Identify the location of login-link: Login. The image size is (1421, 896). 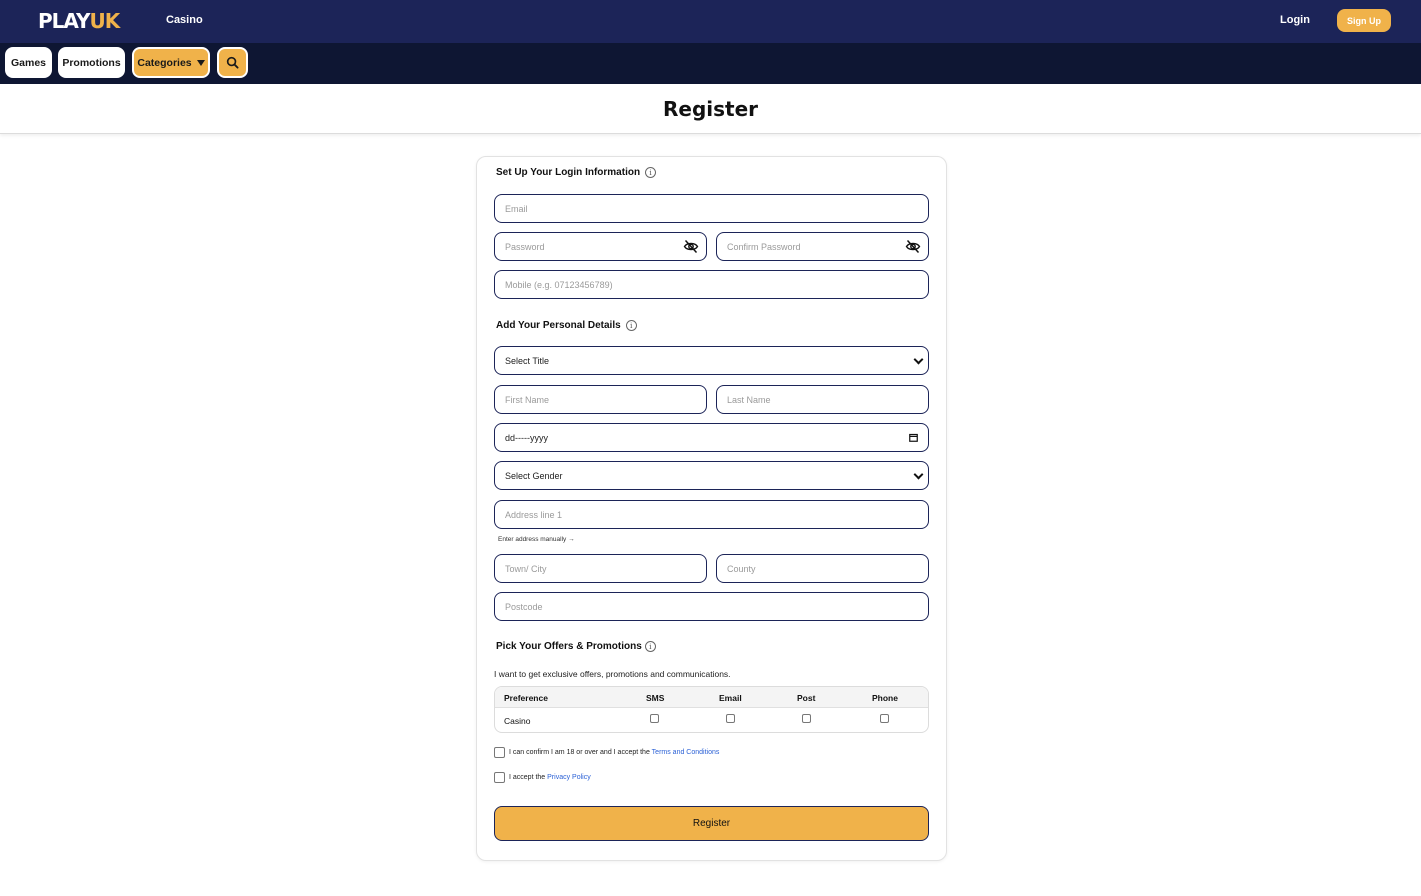
(1295, 20).